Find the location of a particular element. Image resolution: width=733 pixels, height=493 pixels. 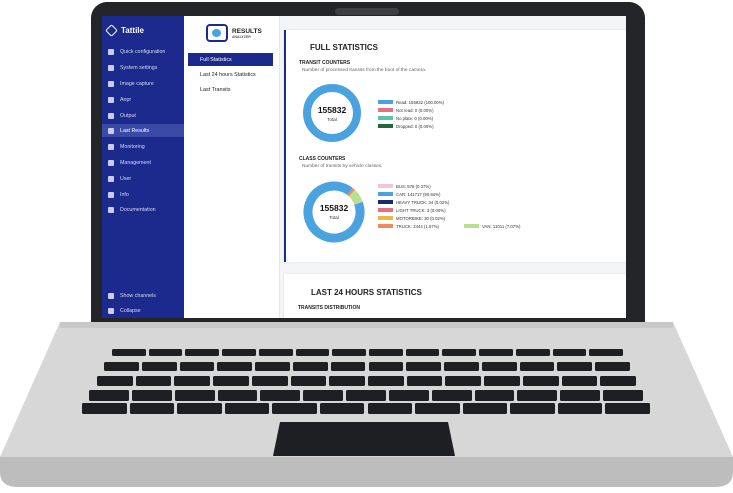

legend-label: CAR: 141717 (90.94%) is located at coordinates (418, 194).